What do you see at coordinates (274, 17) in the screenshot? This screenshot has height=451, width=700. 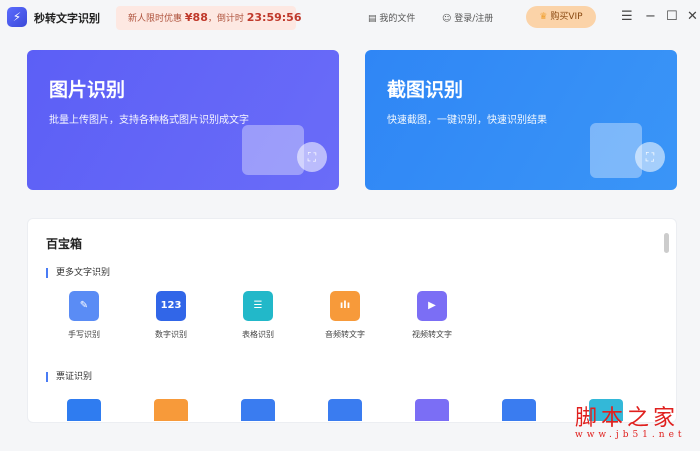 I see `countdown: 23:59:56` at bounding box center [274, 17].